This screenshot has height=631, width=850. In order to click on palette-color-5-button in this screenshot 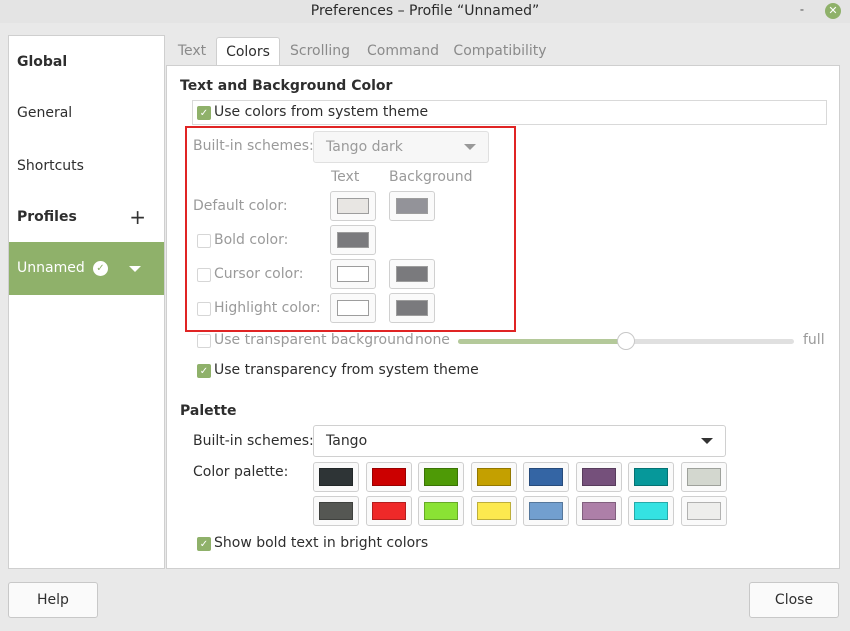, I will do `click(598, 477)`.